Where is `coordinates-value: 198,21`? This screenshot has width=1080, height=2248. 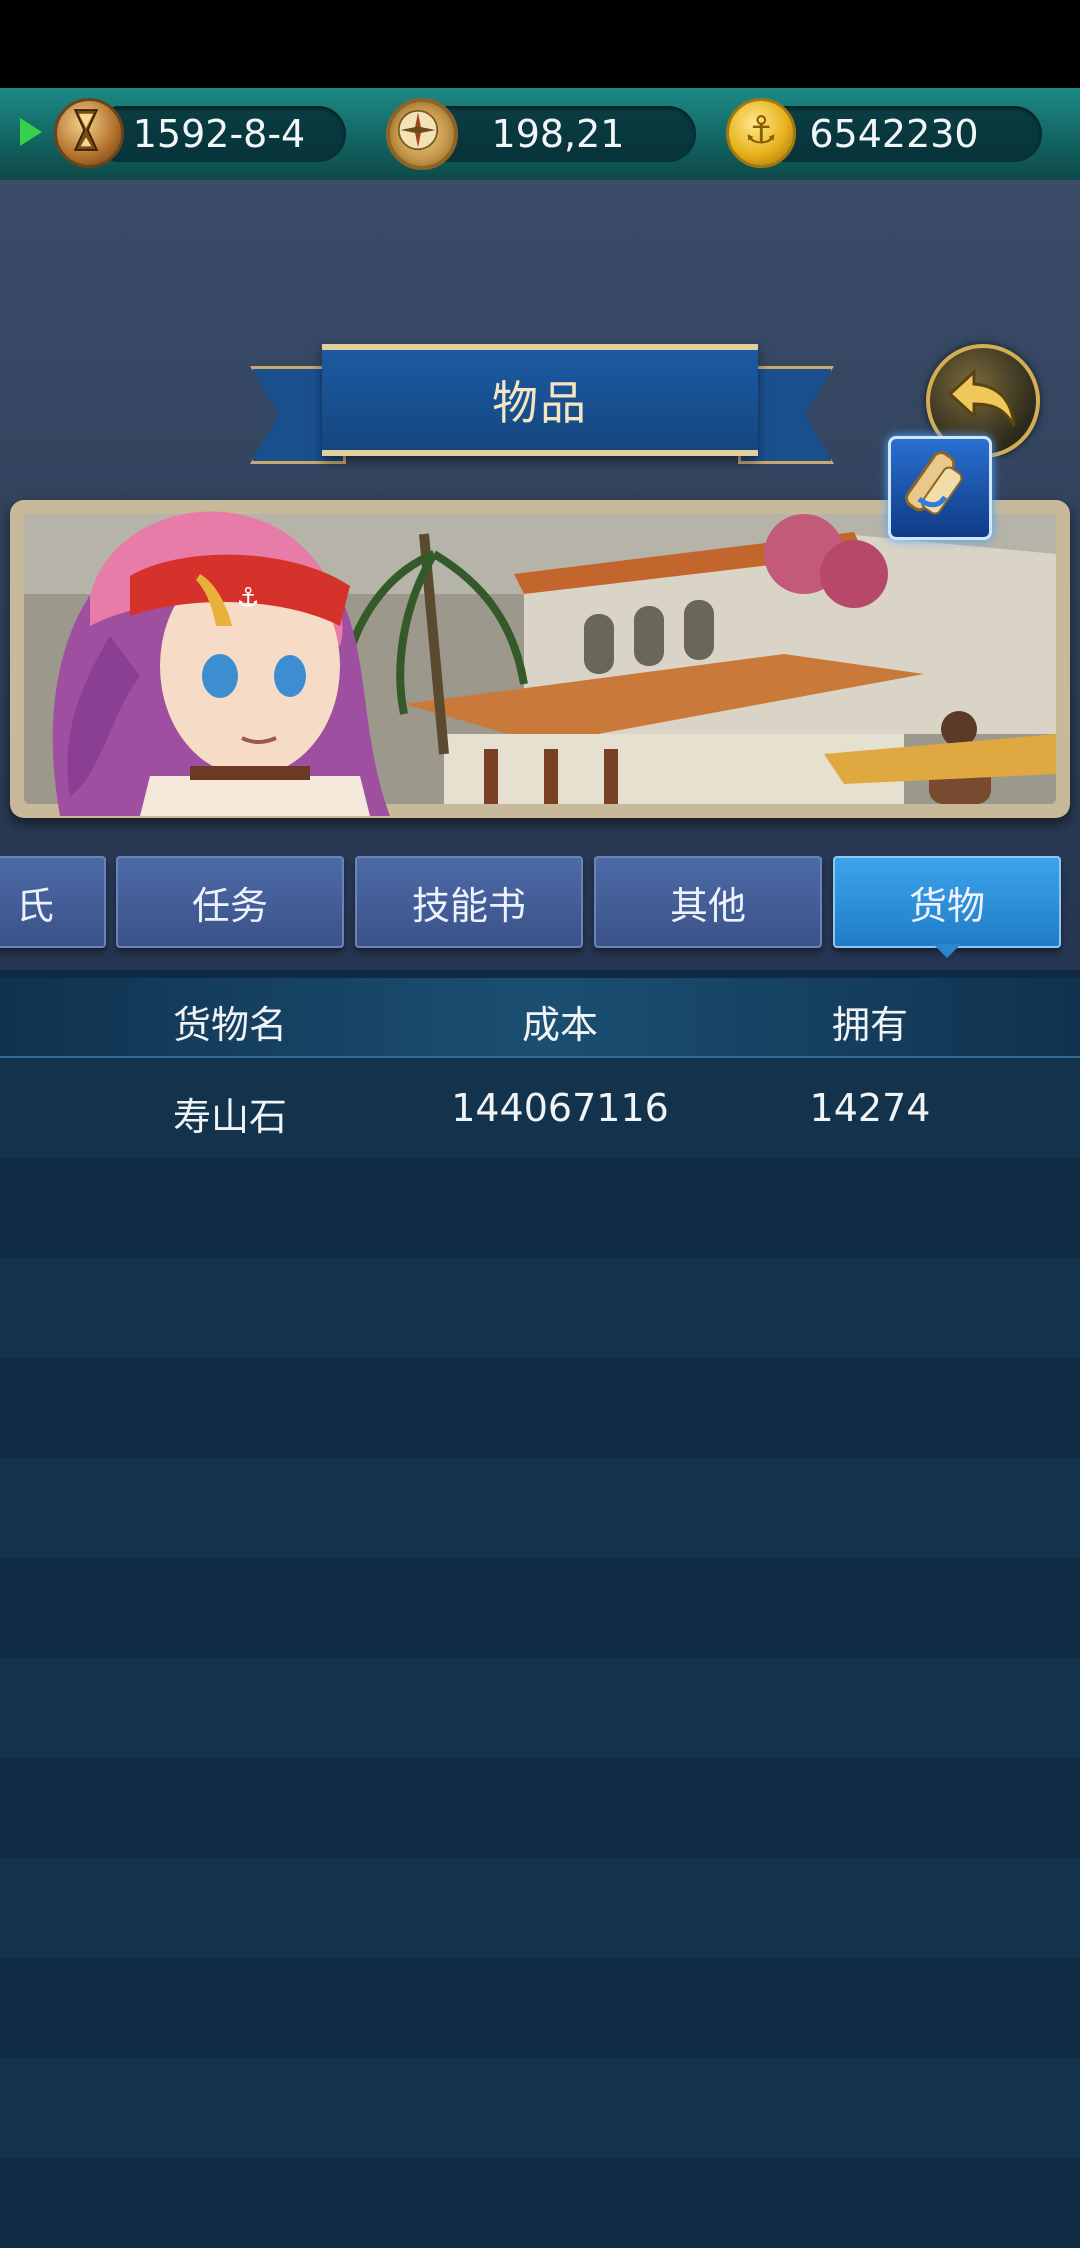
coordinates-value: 198,21 is located at coordinates (558, 134).